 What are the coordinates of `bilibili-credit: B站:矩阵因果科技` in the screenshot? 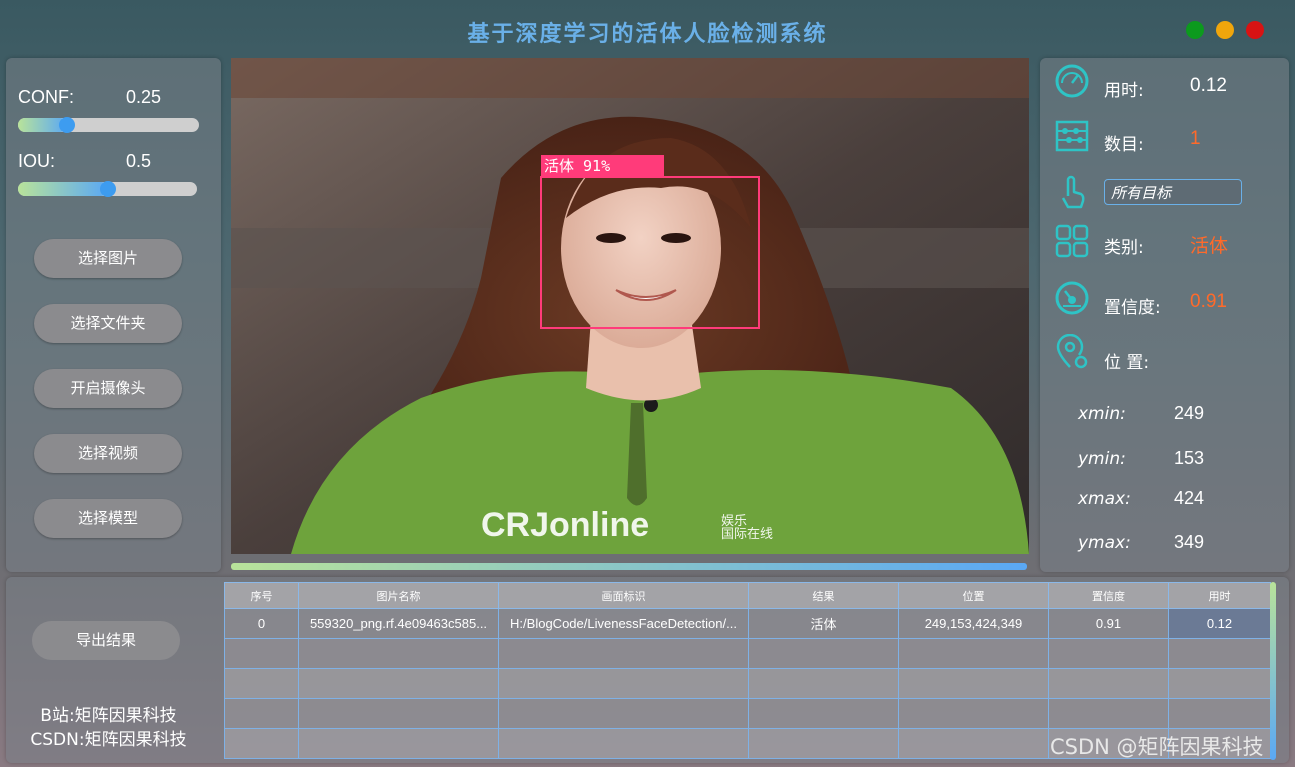 It's located at (108, 716).